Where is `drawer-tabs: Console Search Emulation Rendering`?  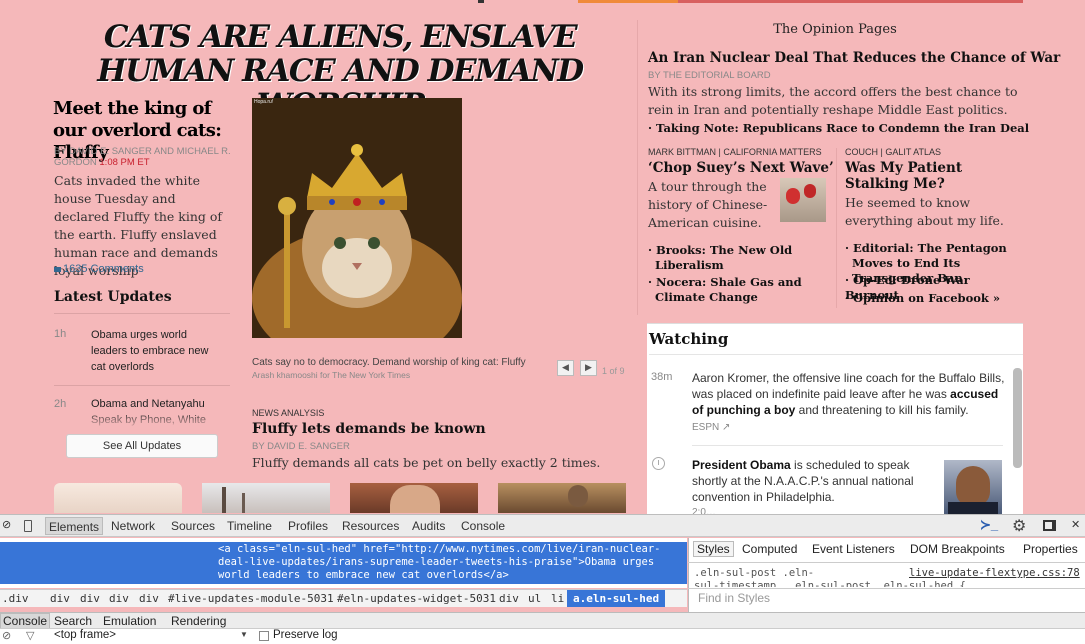 drawer-tabs: Console Search Emulation Rendering is located at coordinates (542, 620).